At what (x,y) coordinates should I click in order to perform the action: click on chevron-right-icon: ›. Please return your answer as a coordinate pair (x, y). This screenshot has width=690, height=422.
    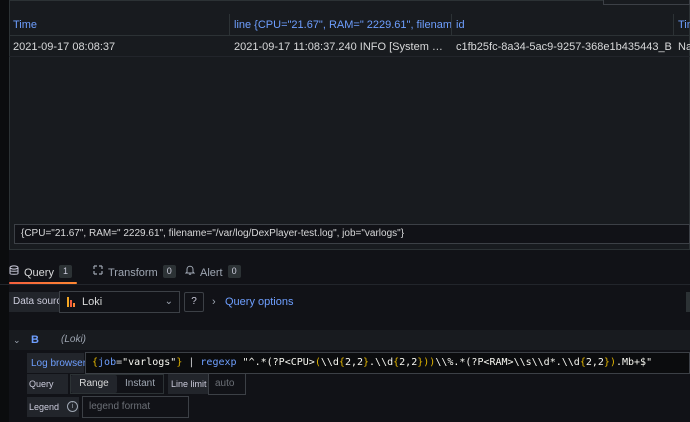
    Looking at the image, I should click on (214, 302).